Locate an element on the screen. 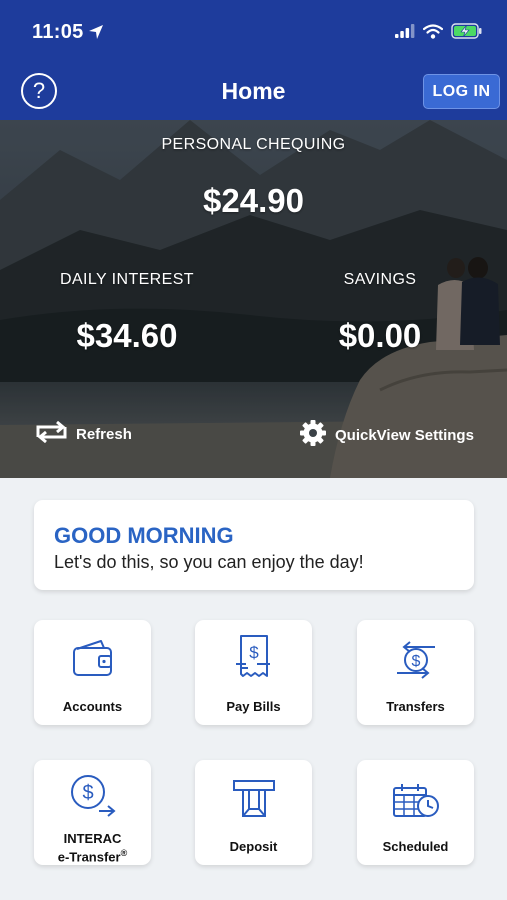 This screenshot has height=900, width=507. nav-bar: ? Home LOG IN is located at coordinates (253, 92).